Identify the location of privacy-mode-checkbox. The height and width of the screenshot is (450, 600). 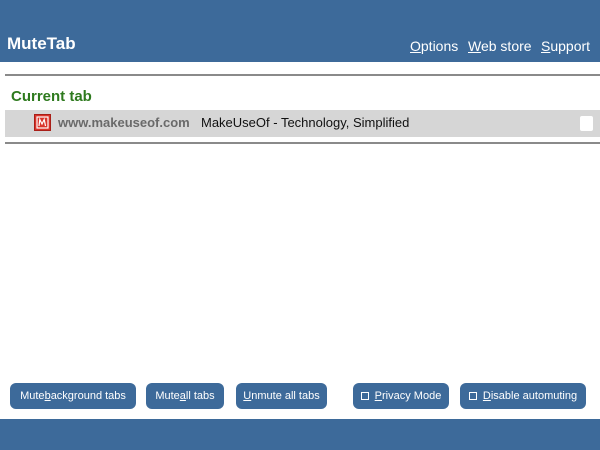
(364, 396).